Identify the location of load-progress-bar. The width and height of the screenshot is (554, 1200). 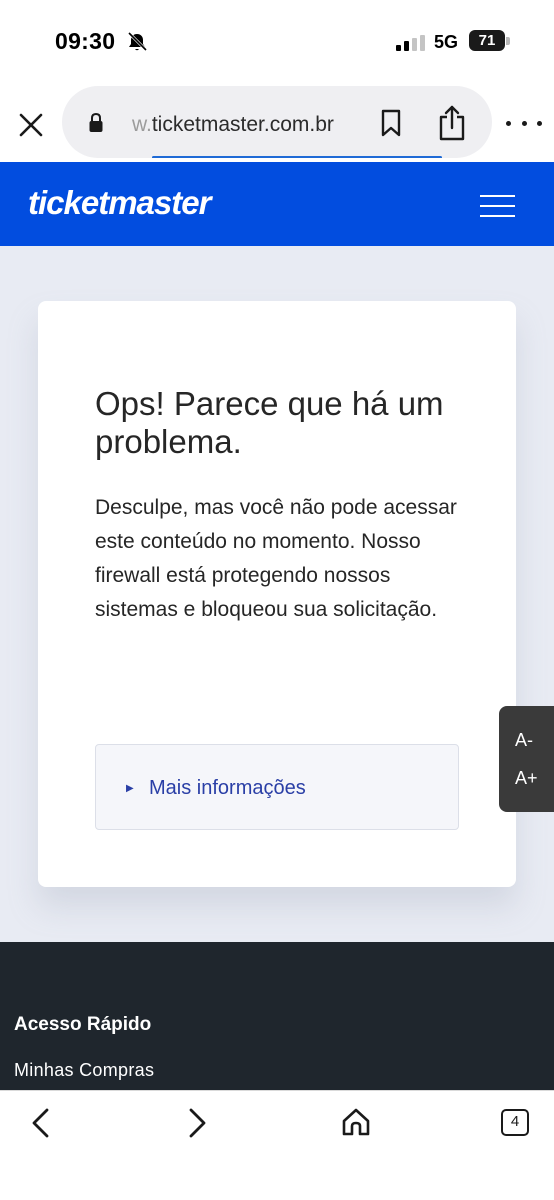
(297, 157).